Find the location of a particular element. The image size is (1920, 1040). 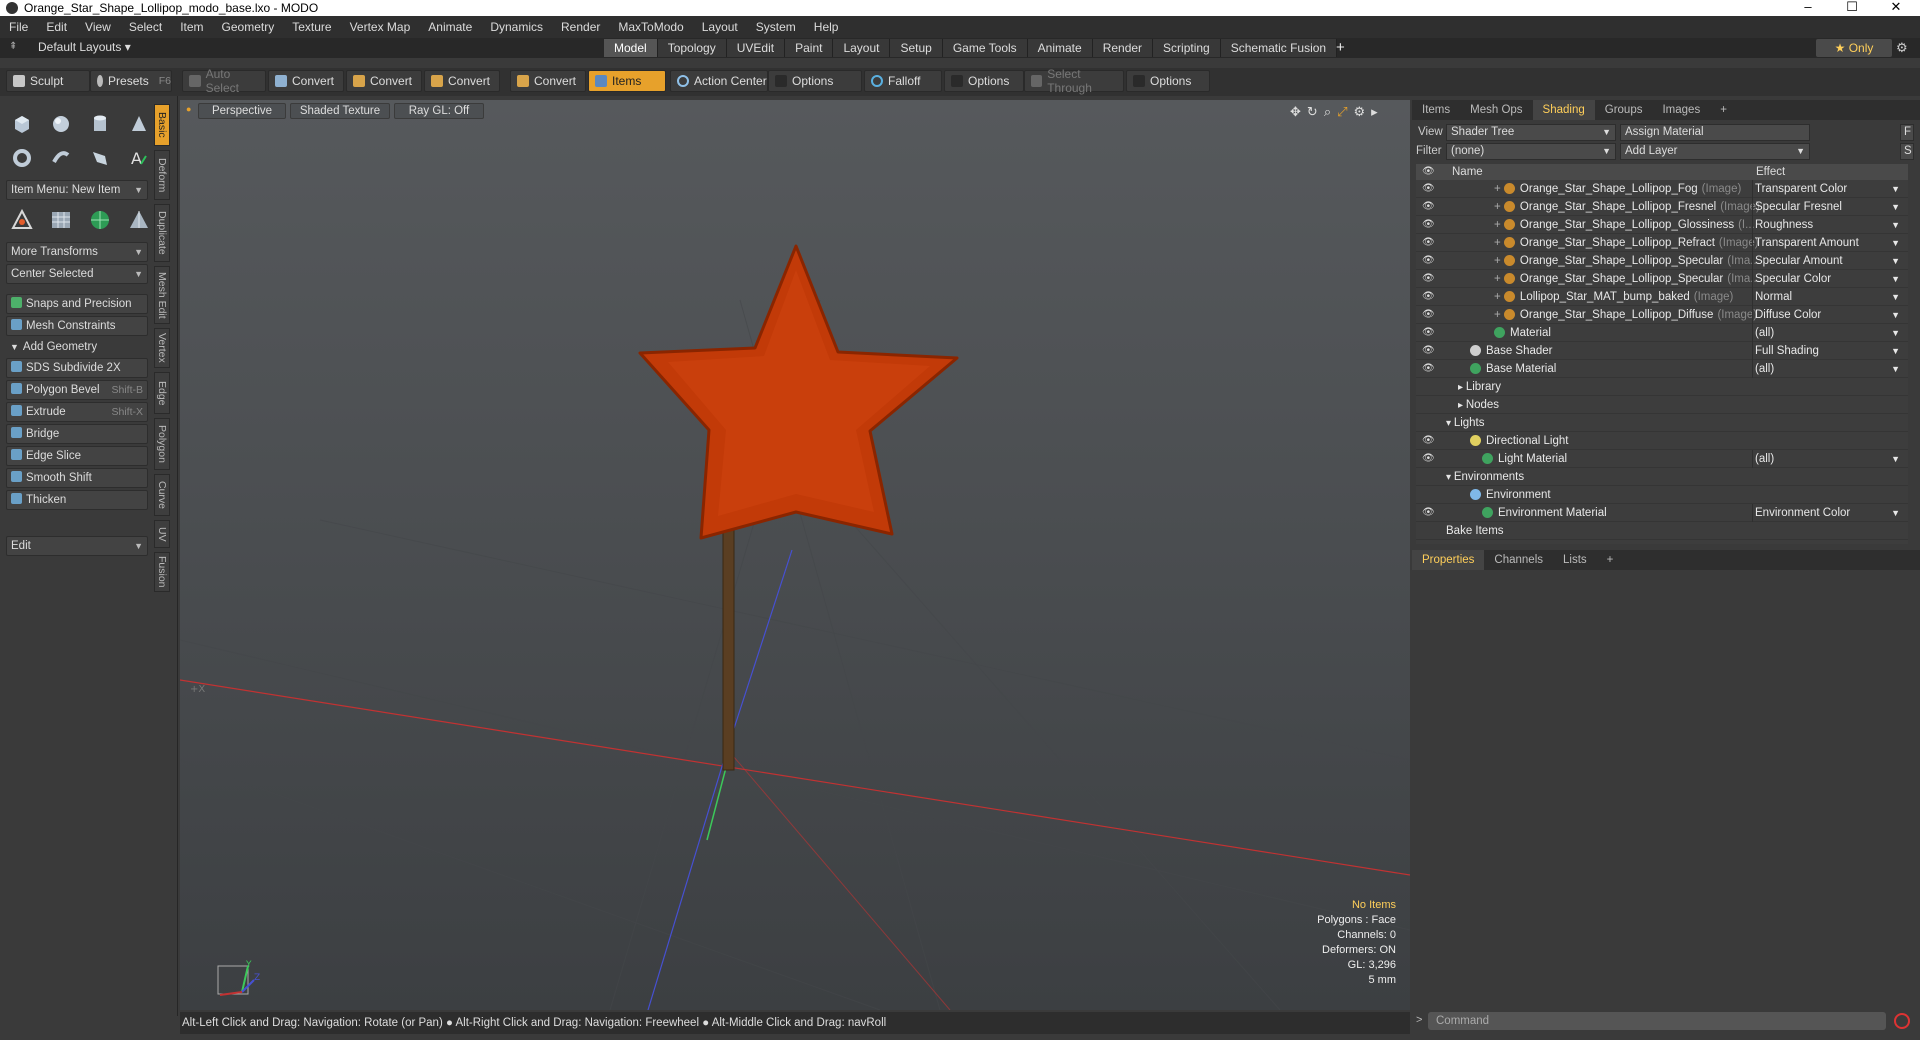

menu-maxtomodo: MaxToModo is located at coordinates (650, 27).